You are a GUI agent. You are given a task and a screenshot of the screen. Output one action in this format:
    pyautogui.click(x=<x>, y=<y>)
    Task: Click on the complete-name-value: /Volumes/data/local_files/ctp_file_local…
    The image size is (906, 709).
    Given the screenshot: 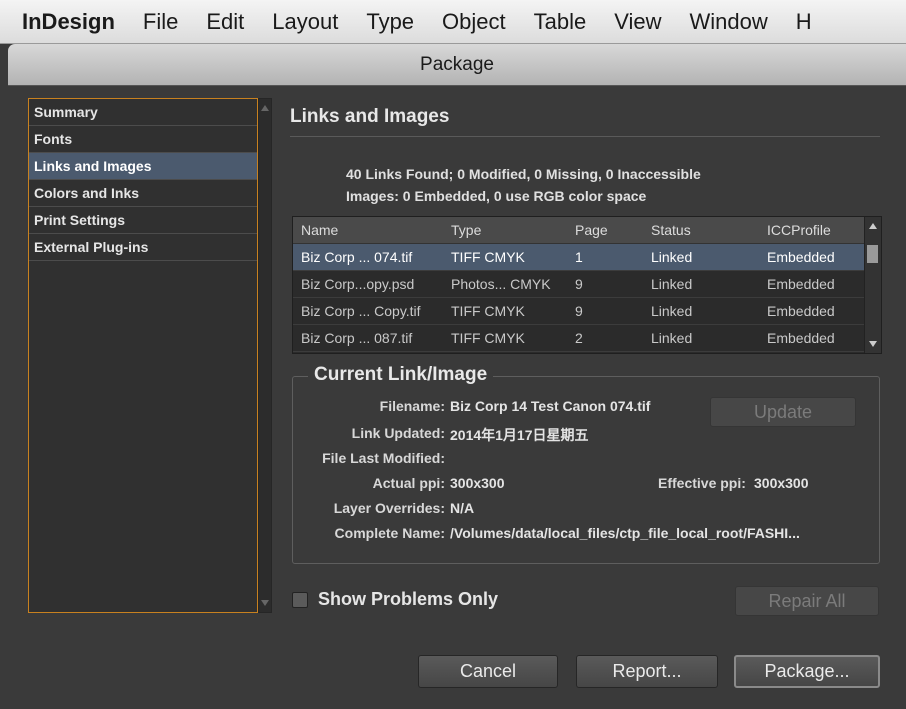 What is the action you would take?
    pyautogui.click(x=625, y=533)
    